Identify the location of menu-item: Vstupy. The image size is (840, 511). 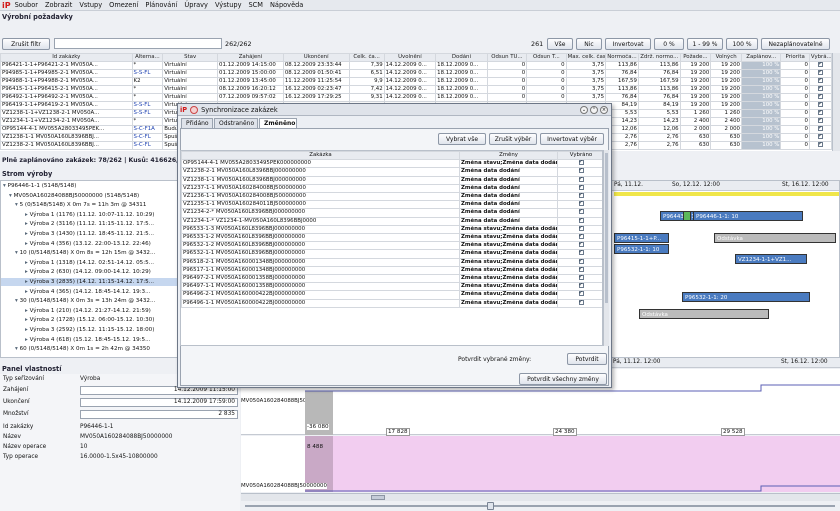
(90, 5).